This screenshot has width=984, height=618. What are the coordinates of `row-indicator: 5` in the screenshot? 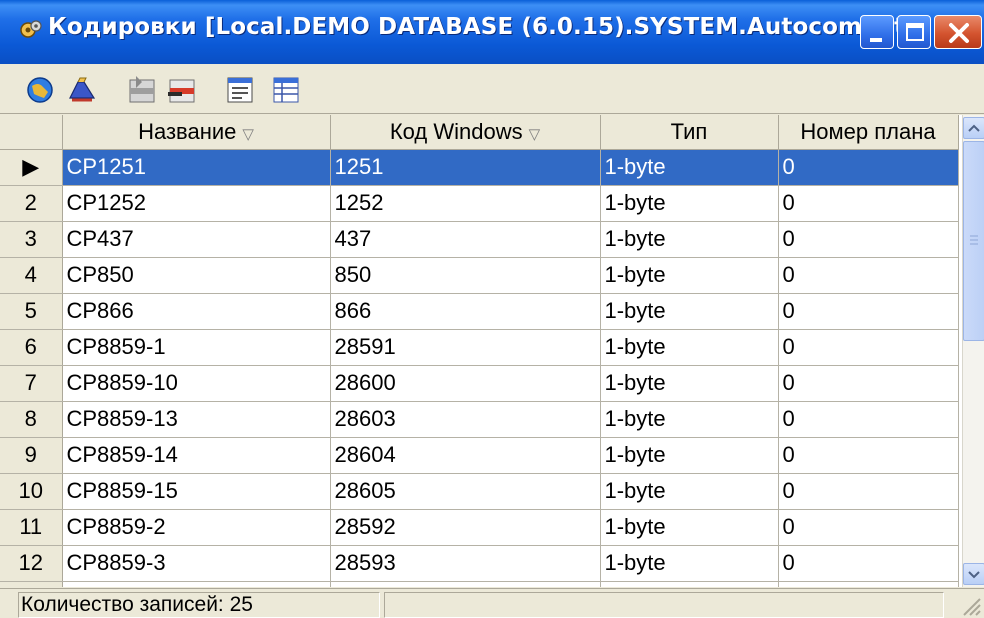 It's located at (31, 311).